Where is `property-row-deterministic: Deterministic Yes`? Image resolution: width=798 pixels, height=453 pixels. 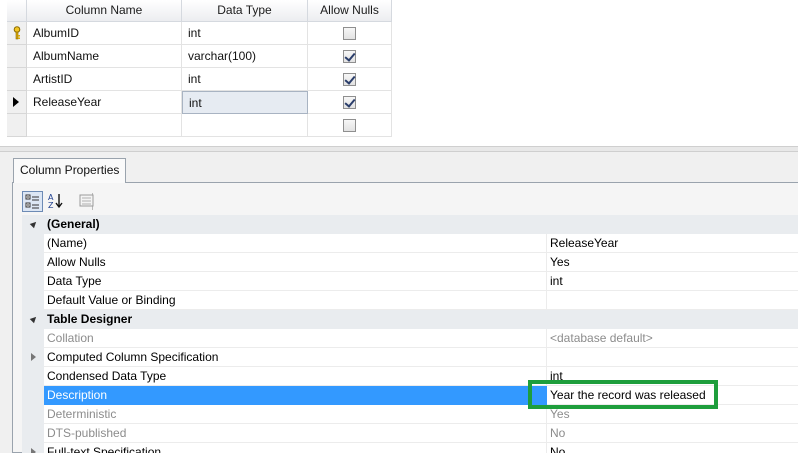 property-row-deterministic: Deterministic Yes is located at coordinates (410, 414).